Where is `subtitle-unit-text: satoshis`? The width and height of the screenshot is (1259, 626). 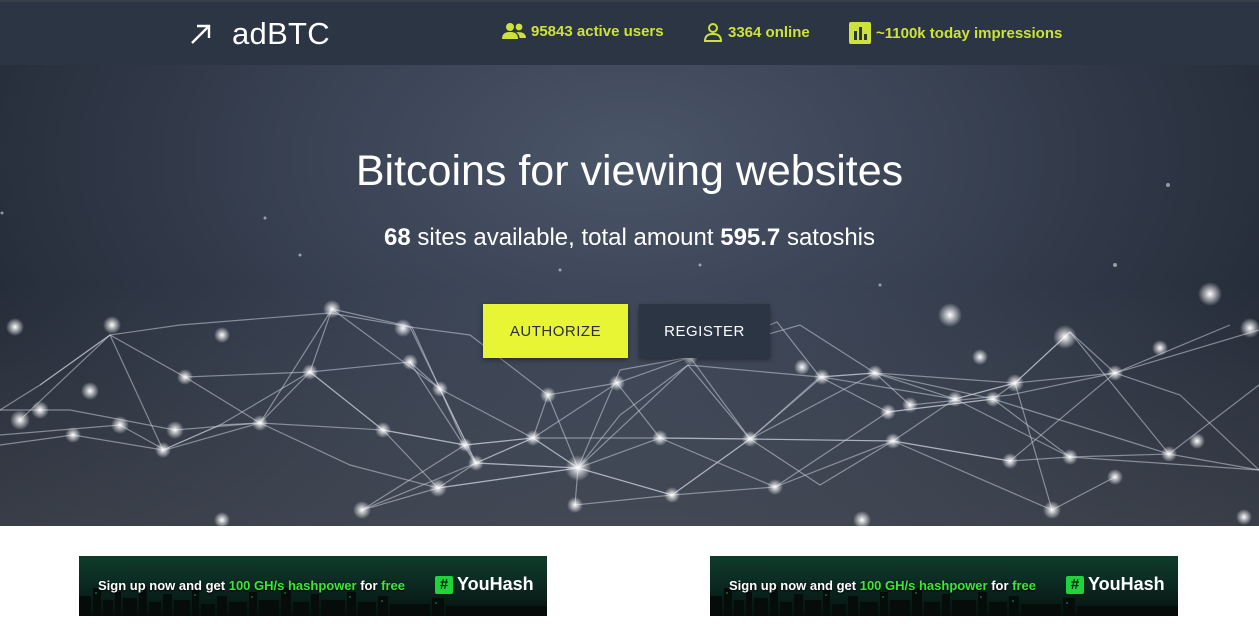 subtitle-unit-text: satoshis is located at coordinates (827, 237).